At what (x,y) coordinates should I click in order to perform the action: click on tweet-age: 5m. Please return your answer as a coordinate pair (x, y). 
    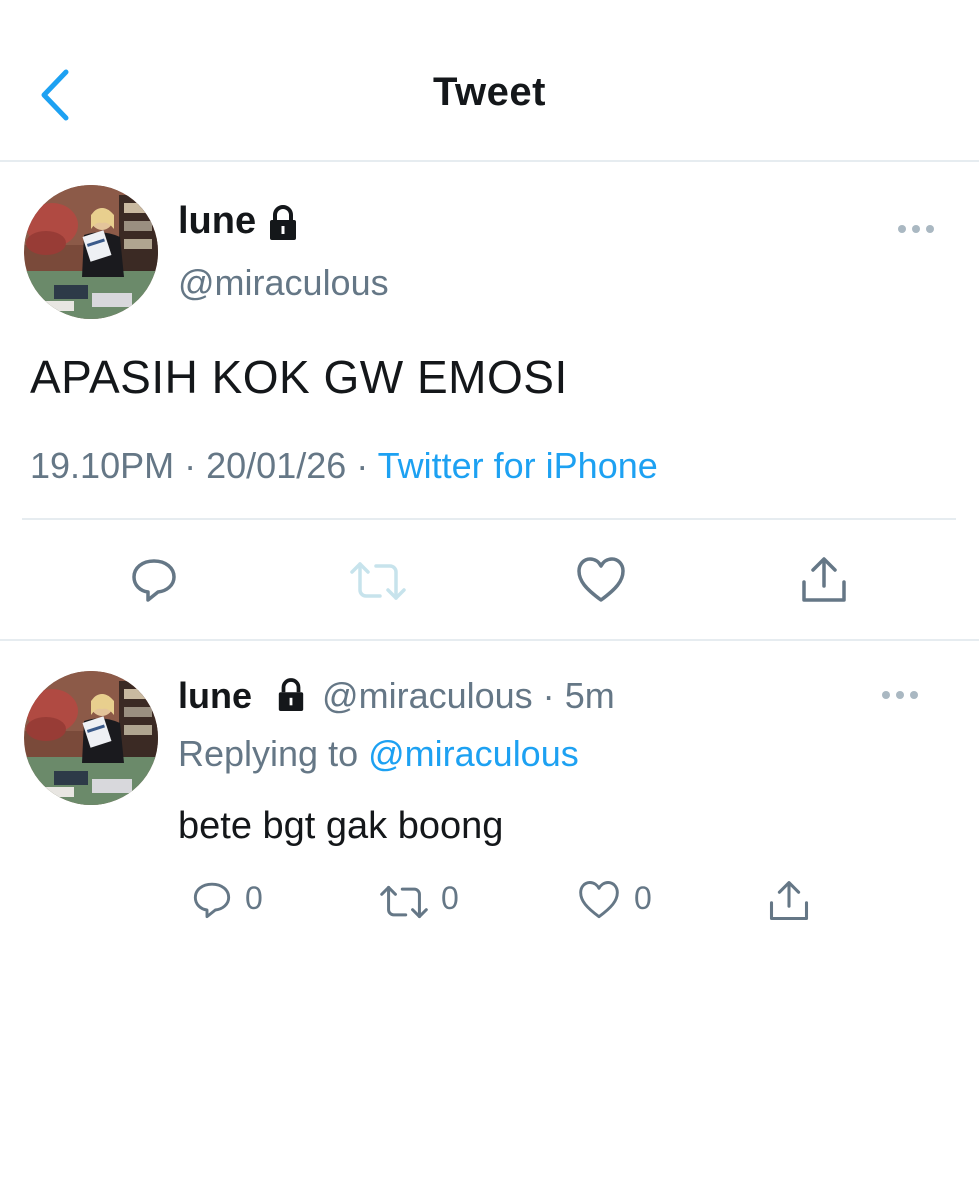
    Looking at the image, I should click on (589, 695).